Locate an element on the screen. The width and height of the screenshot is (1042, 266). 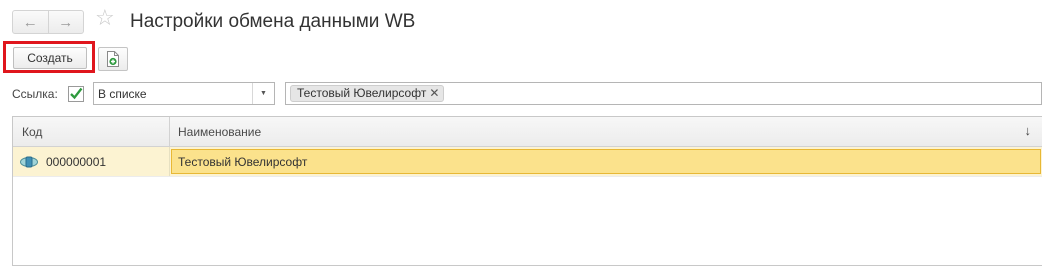
add-document-icon is located at coordinates (113, 59).